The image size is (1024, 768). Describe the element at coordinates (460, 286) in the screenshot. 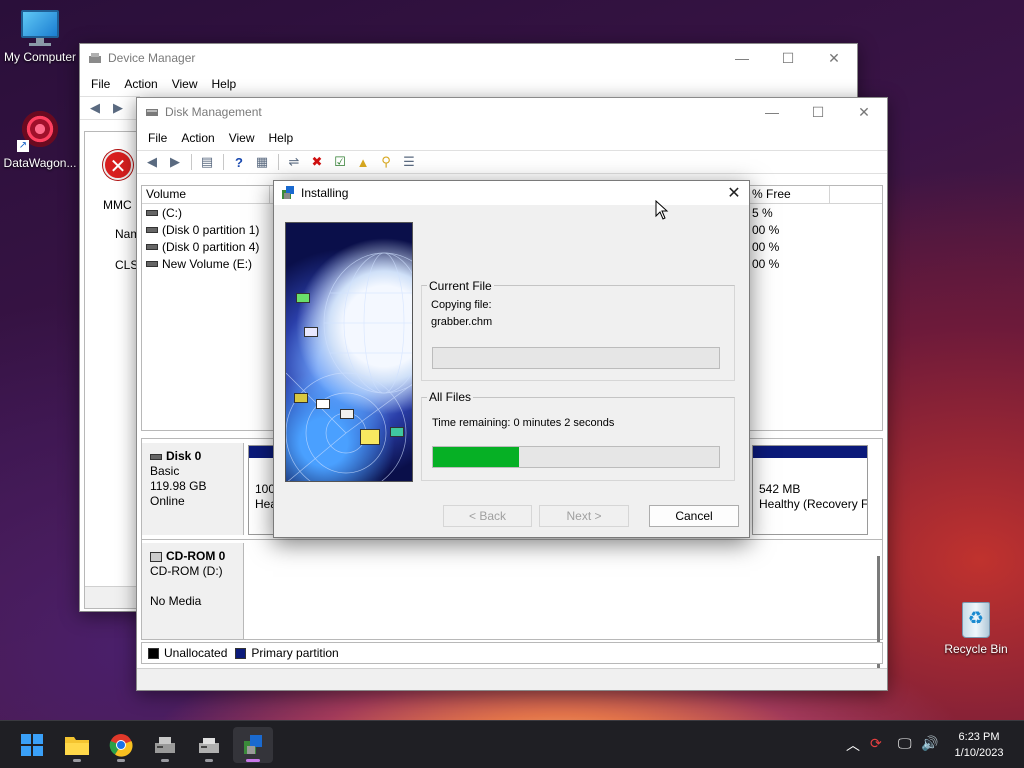

I see `current-file-label: Current File` at that location.